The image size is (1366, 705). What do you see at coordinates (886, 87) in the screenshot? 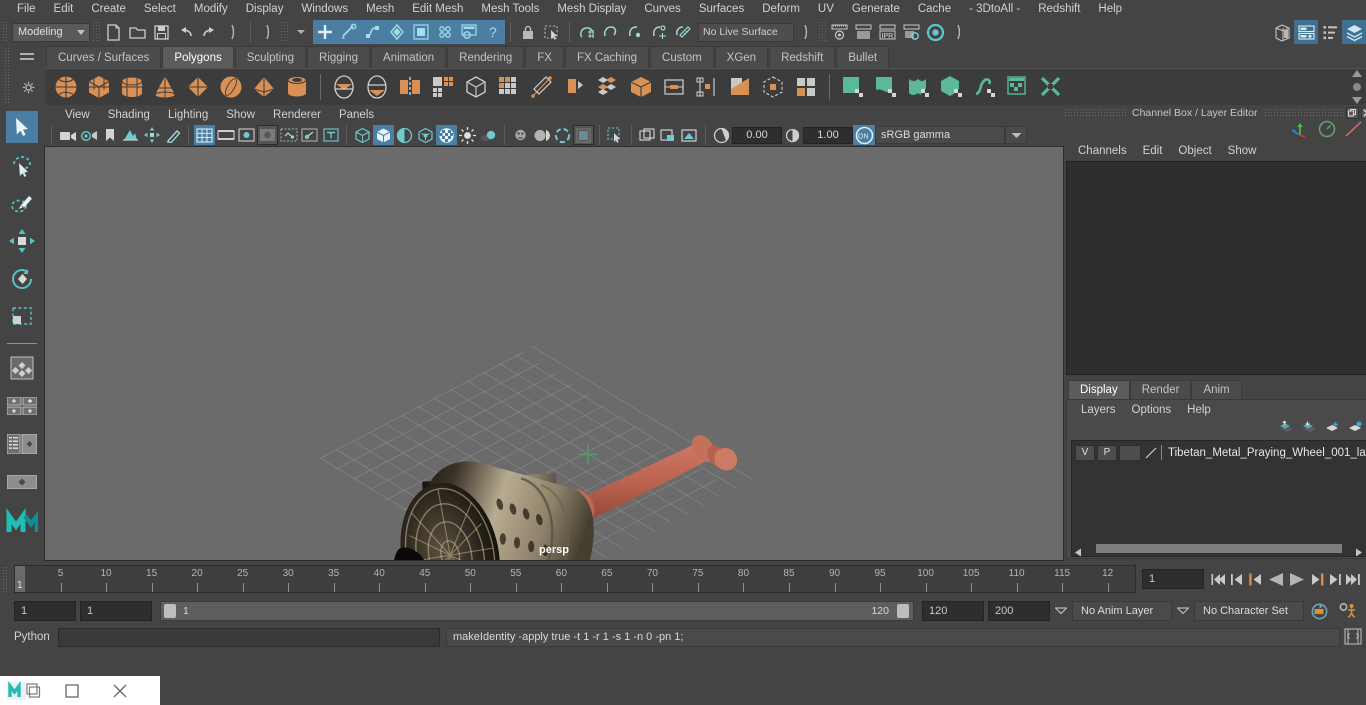
I see `planar-mapping-icon` at bounding box center [886, 87].